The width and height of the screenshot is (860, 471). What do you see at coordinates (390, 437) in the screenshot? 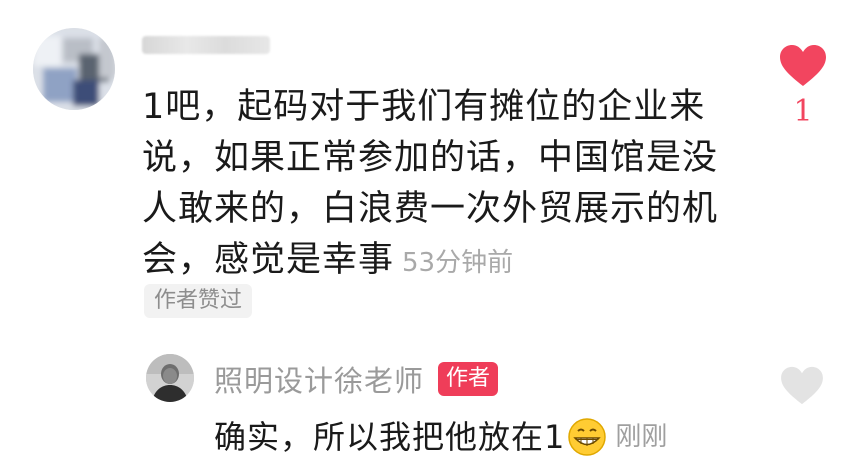
I see `reply-text: 确实，所以我把他放在1` at bounding box center [390, 437].